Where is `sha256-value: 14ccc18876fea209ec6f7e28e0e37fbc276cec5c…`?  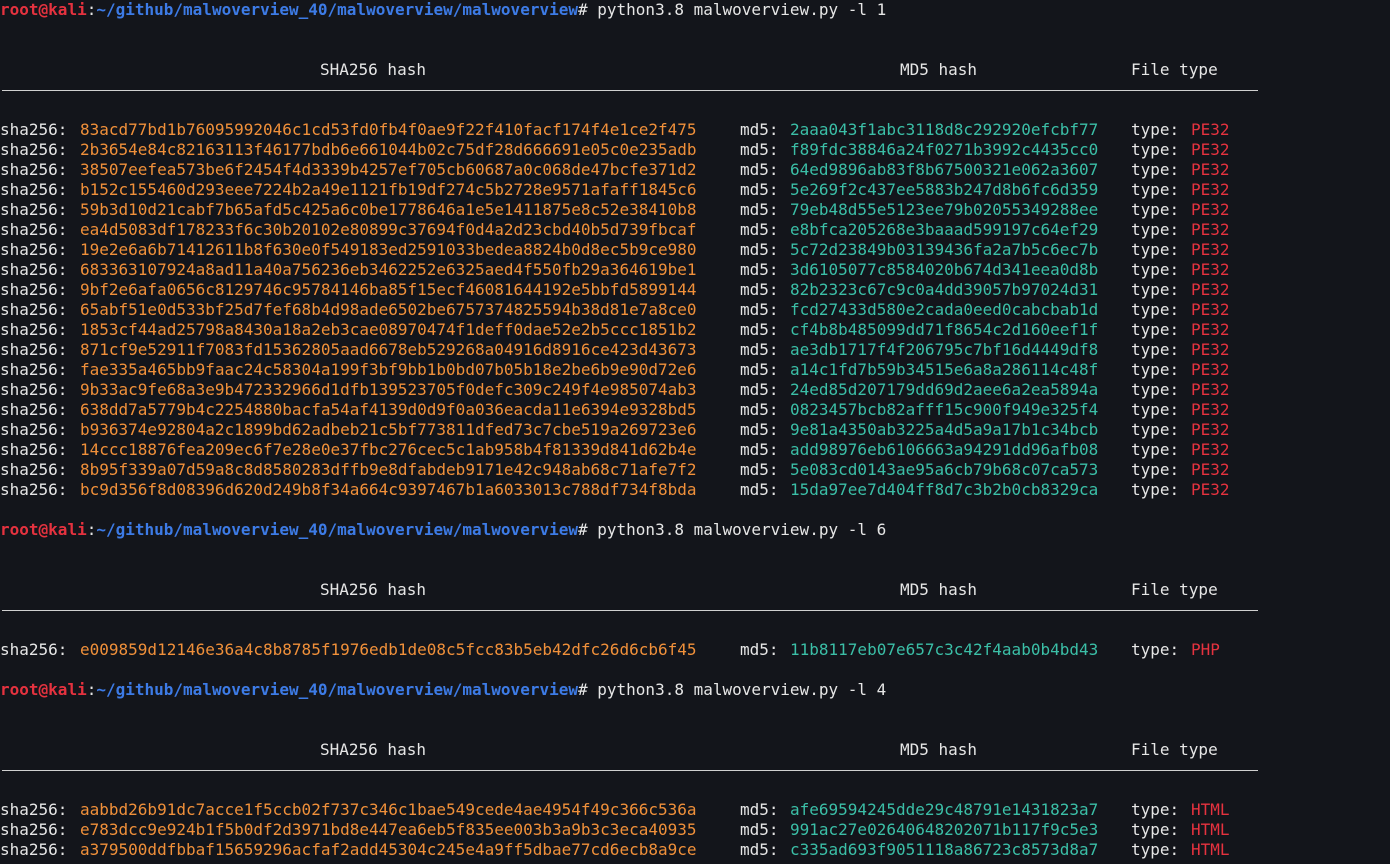
sha256-value: 14ccc18876fea209ec6f7e28e0e37fbc276cec5c… is located at coordinates (388, 449).